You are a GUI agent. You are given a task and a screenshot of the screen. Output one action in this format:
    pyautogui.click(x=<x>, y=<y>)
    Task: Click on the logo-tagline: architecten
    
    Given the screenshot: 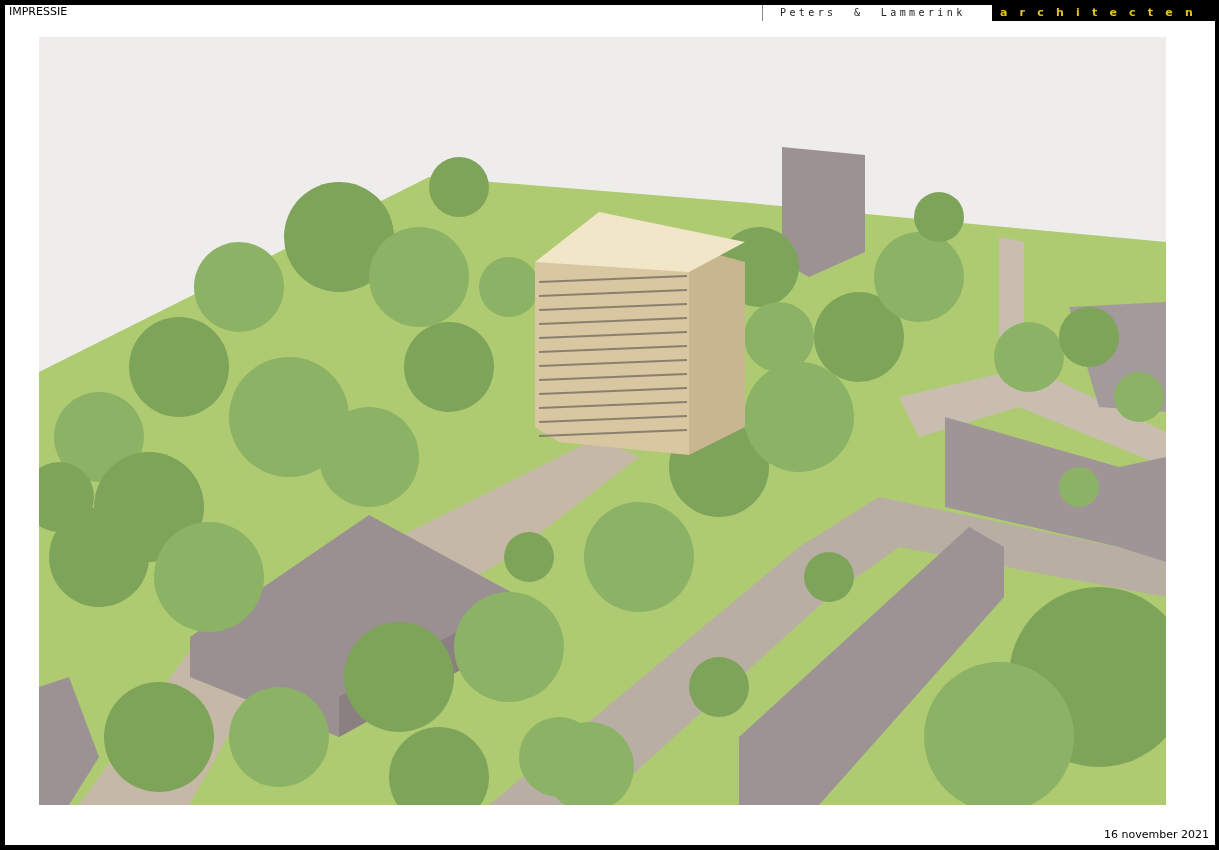 What is the action you would take?
    pyautogui.click(x=1103, y=13)
    